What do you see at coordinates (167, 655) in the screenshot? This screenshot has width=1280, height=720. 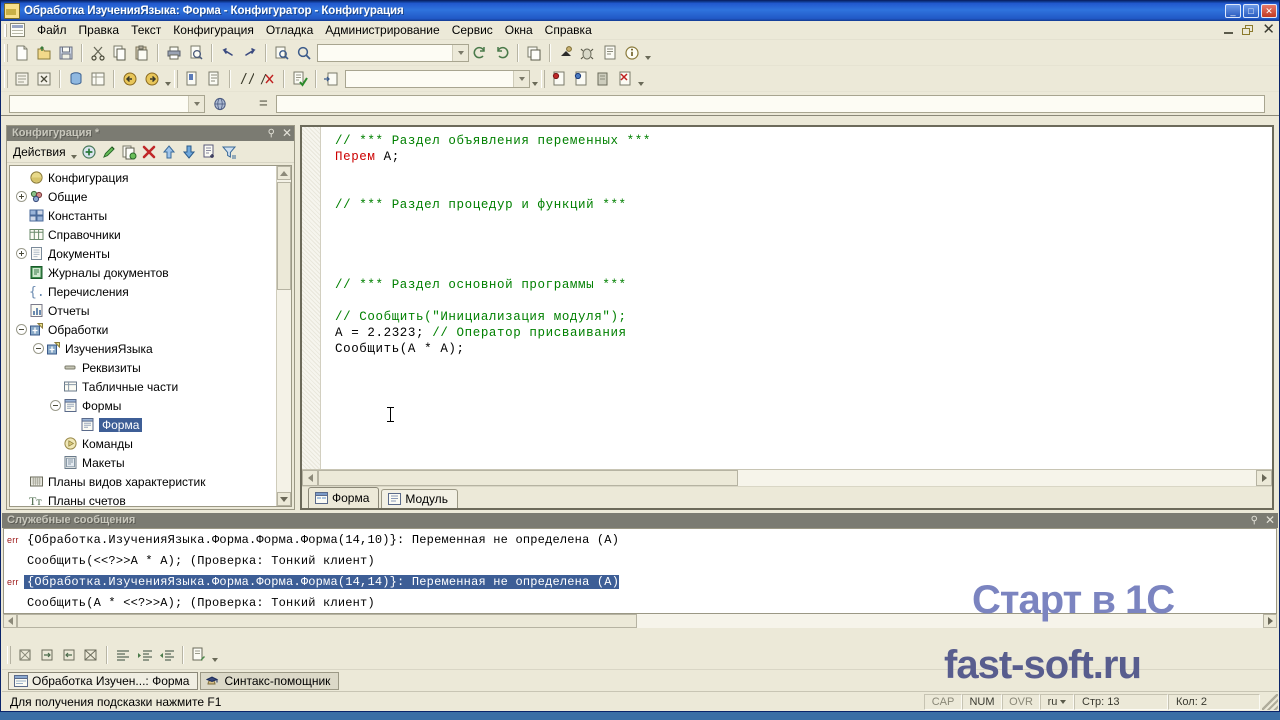 I see `indent-decrease-icon` at bounding box center [167, 655].